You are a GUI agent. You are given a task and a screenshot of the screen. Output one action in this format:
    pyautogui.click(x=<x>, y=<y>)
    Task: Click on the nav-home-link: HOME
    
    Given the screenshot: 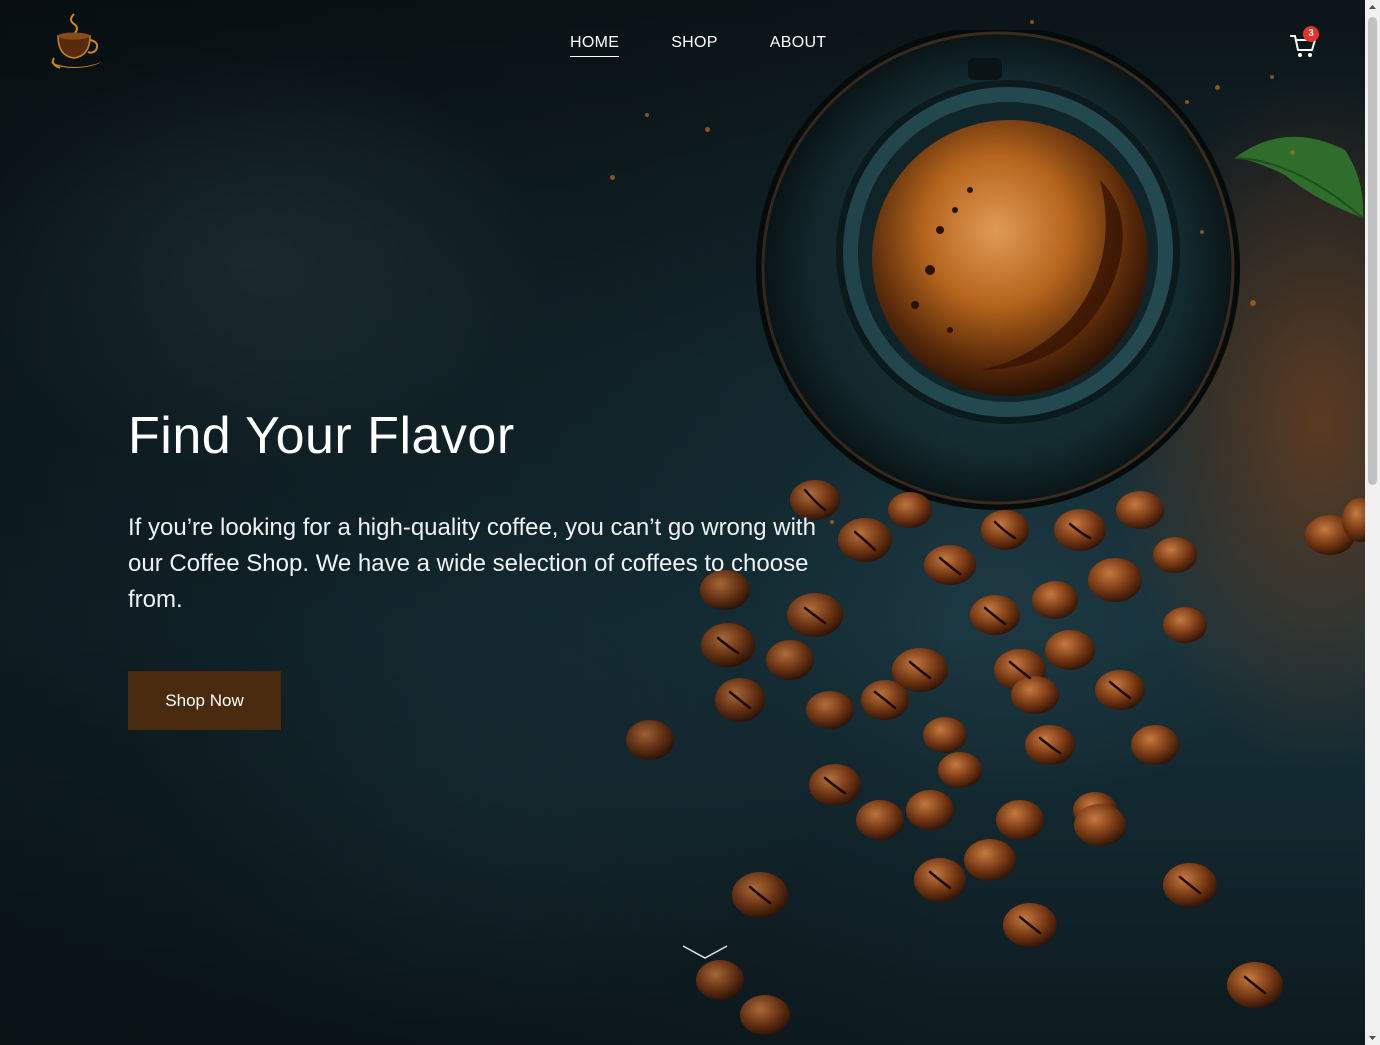 What is the action you would take?
    pyautogui.click(x=595, y=45)
    